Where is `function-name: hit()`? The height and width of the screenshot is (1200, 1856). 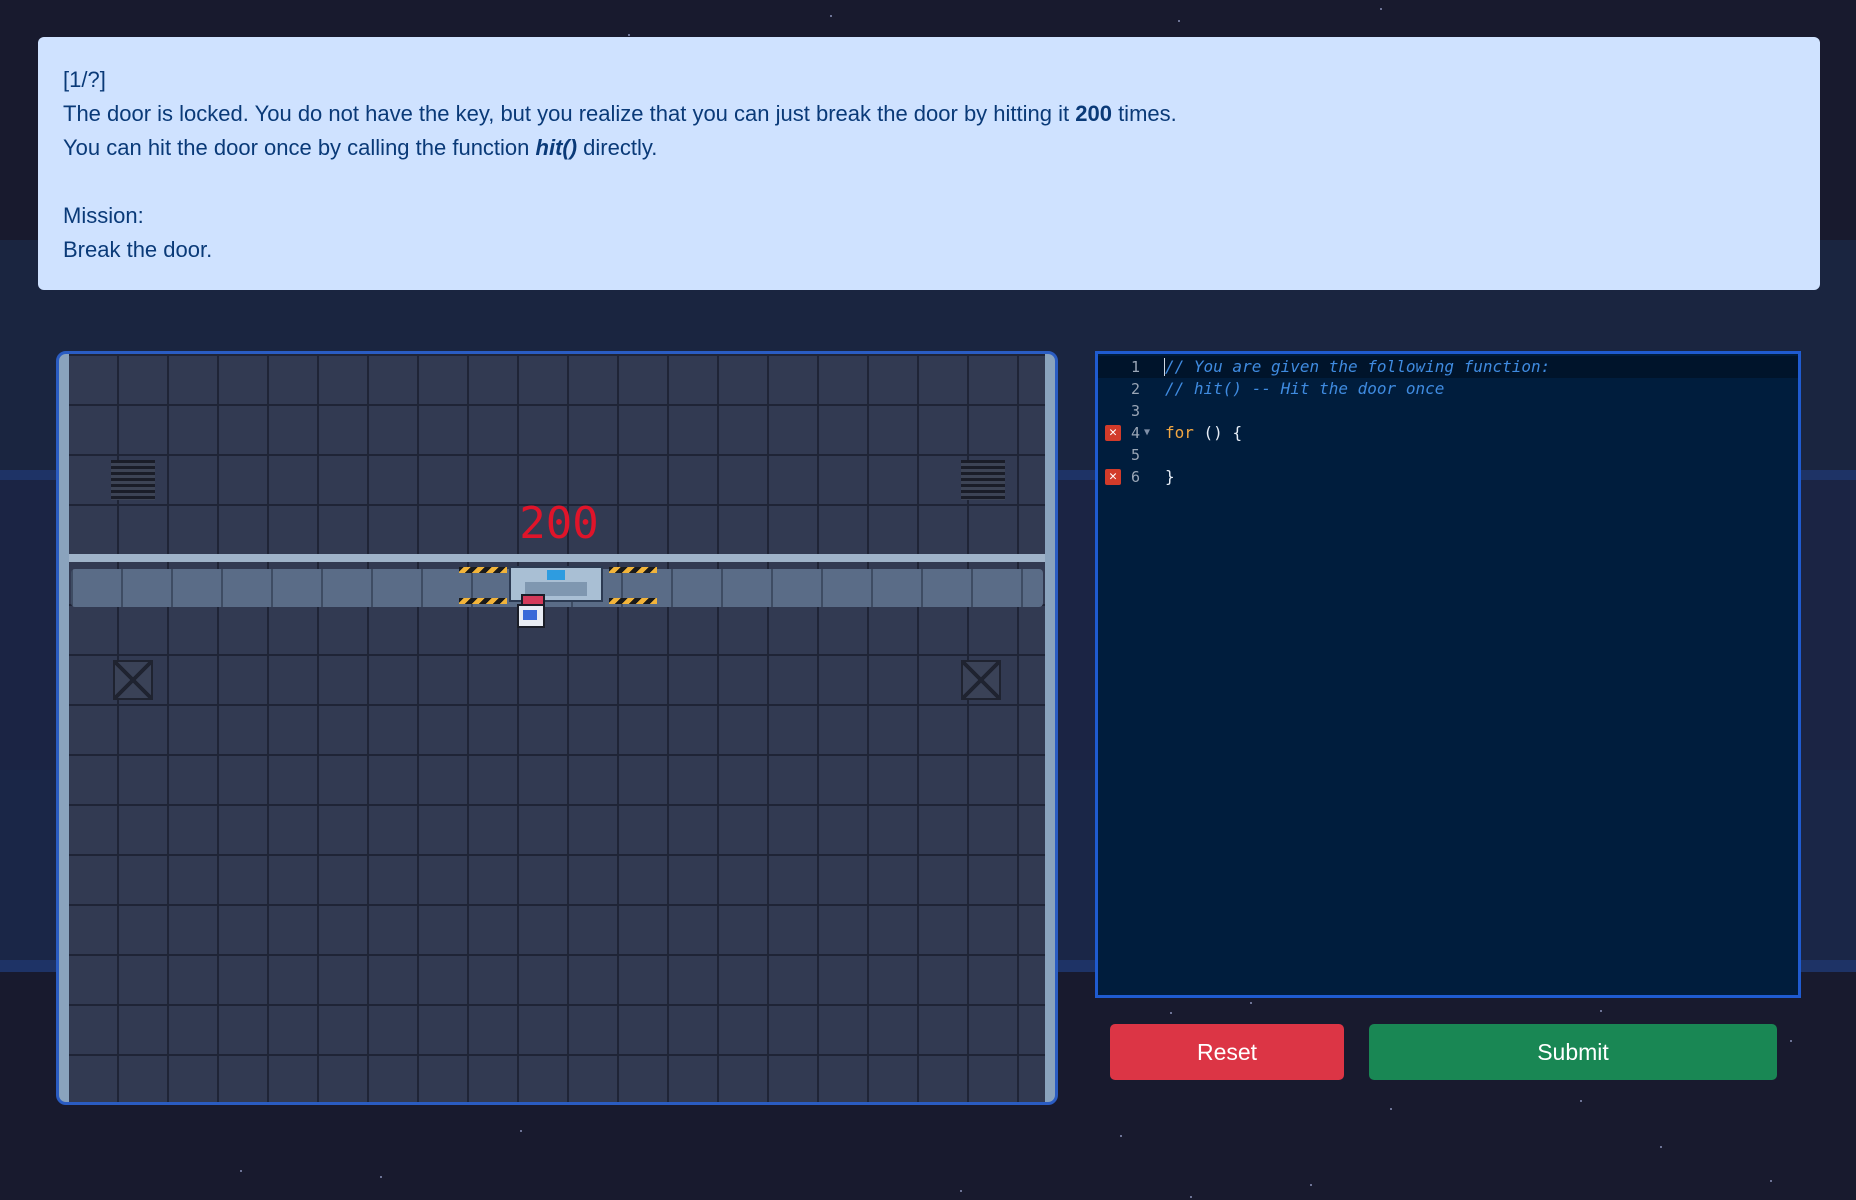 function-name: hit() is located at coordinates (556, 147).